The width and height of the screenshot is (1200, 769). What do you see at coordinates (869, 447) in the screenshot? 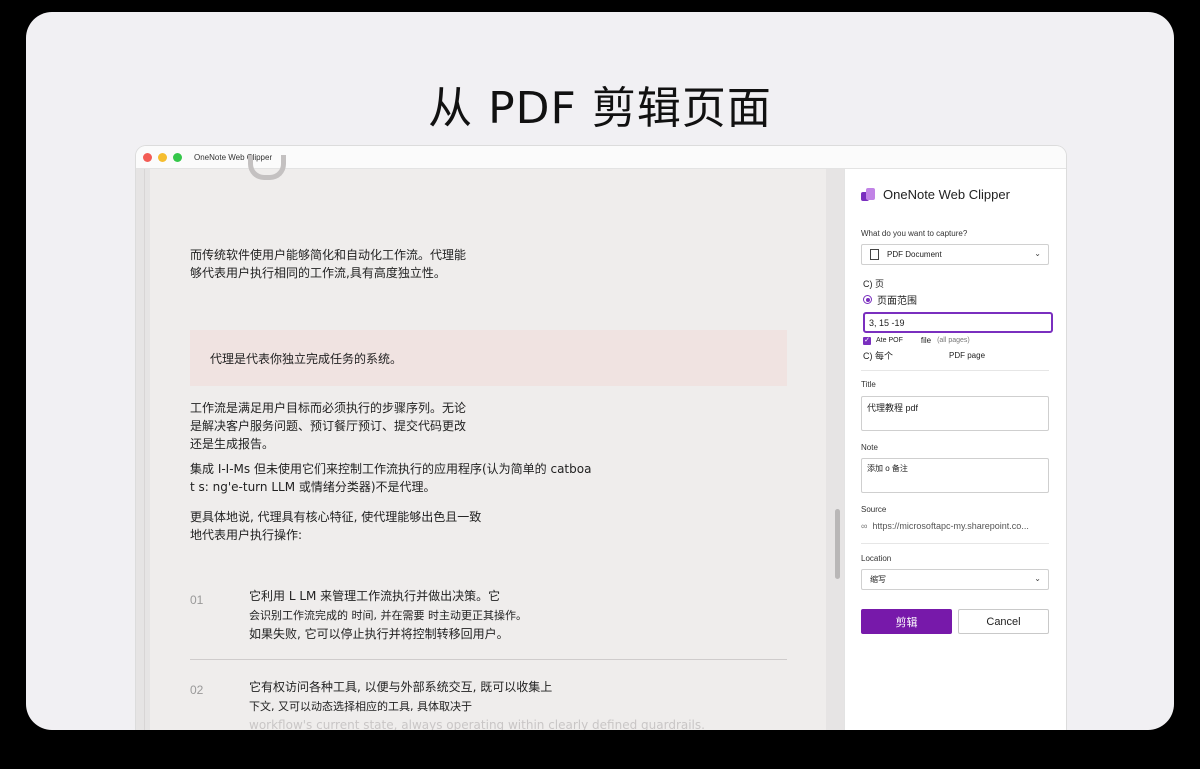
I see `note-label: Note` at bounding box center [869, 447].